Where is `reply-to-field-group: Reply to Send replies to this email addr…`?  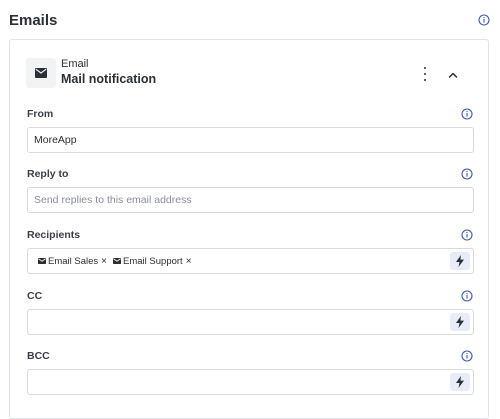 reply-to-field-group: Reply to Send replies to this email addr… is located at coordinates (250, 190).